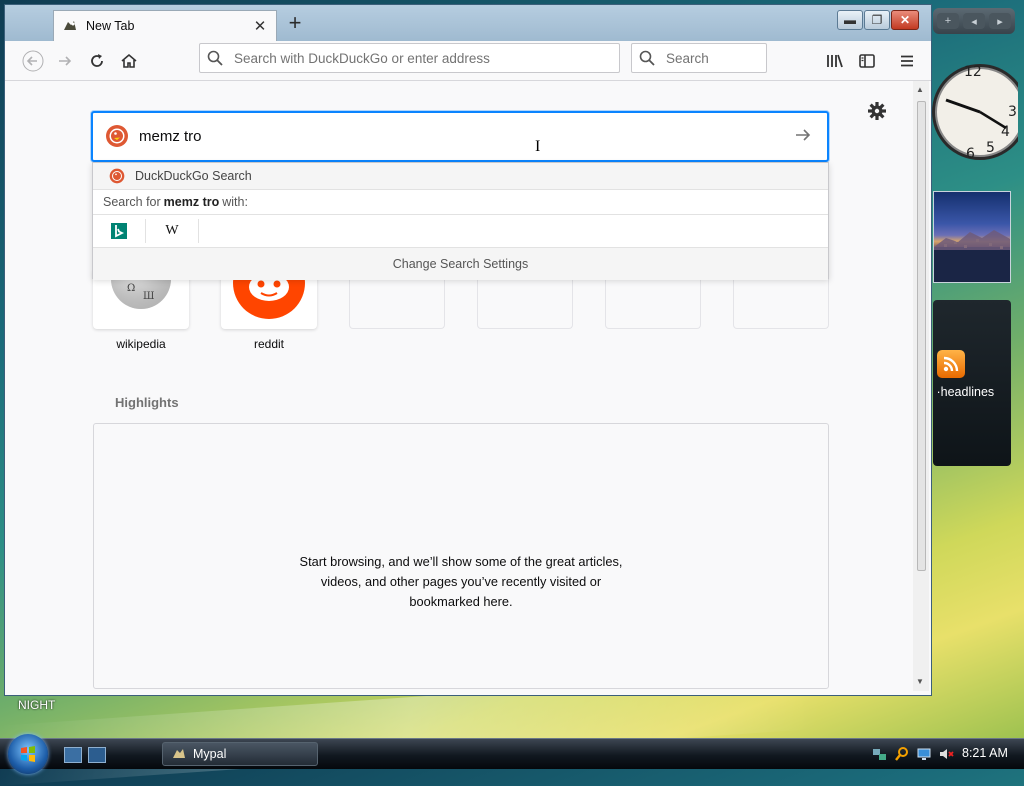 Image resolution: width=1024 pixels, height=786 pixels. I want to click on bing-engine-button, so click(119, 231).